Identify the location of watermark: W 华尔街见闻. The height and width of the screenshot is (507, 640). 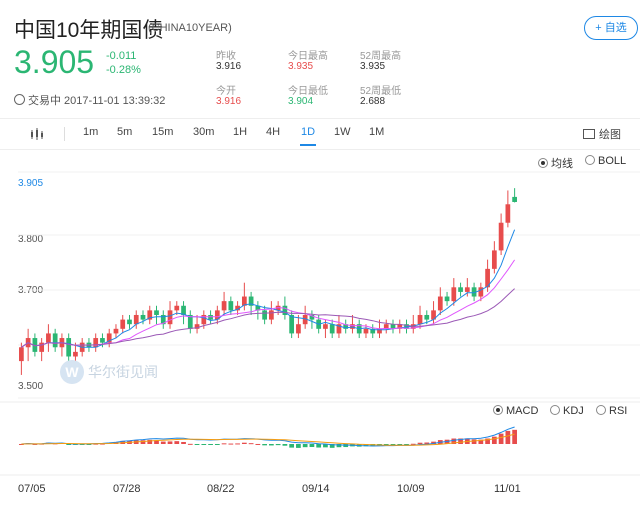
(109, 372).